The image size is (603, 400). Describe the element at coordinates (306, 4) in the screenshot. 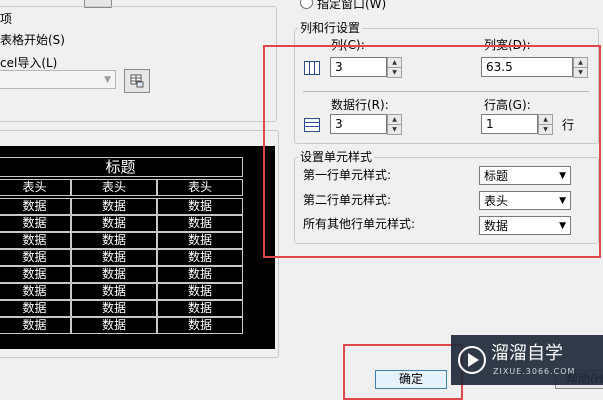

I see `specify-window-radio` at that location.